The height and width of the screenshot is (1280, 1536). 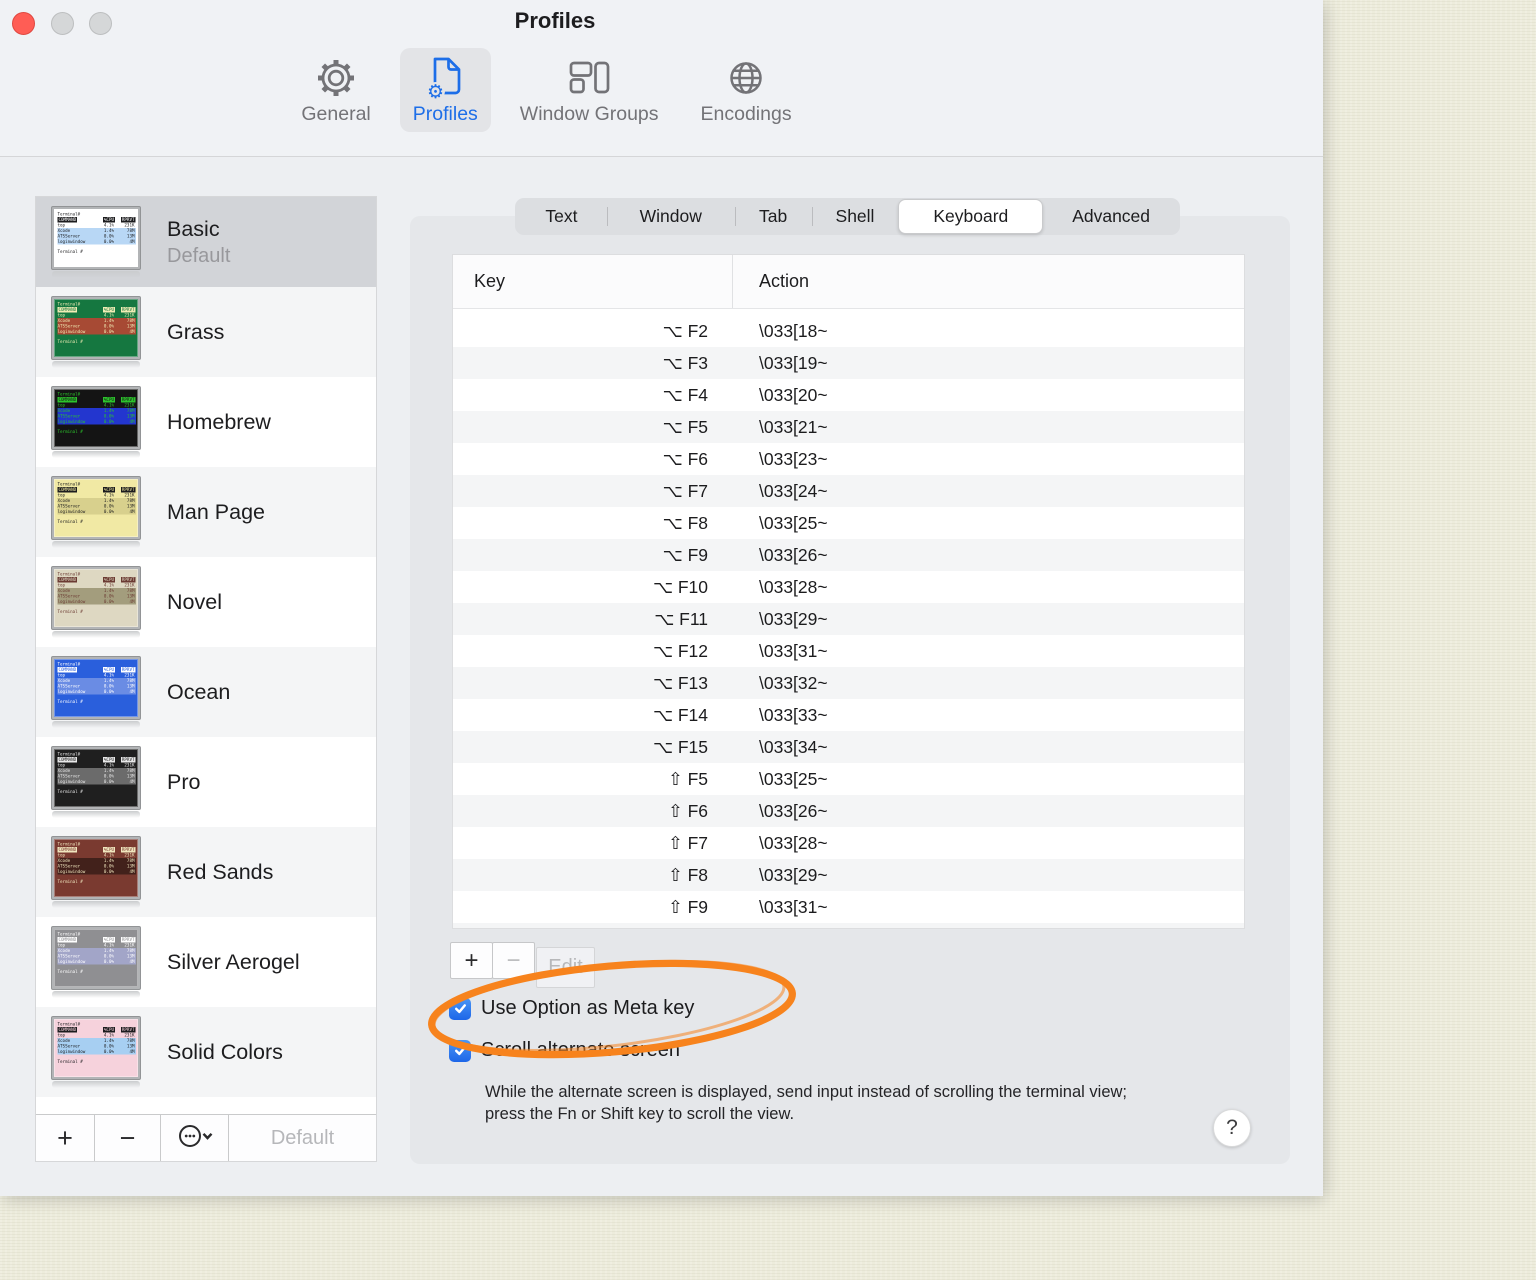 I want to click on key-binding-row: ⌥ F13 \033[32~, so click(x=848, y=683).